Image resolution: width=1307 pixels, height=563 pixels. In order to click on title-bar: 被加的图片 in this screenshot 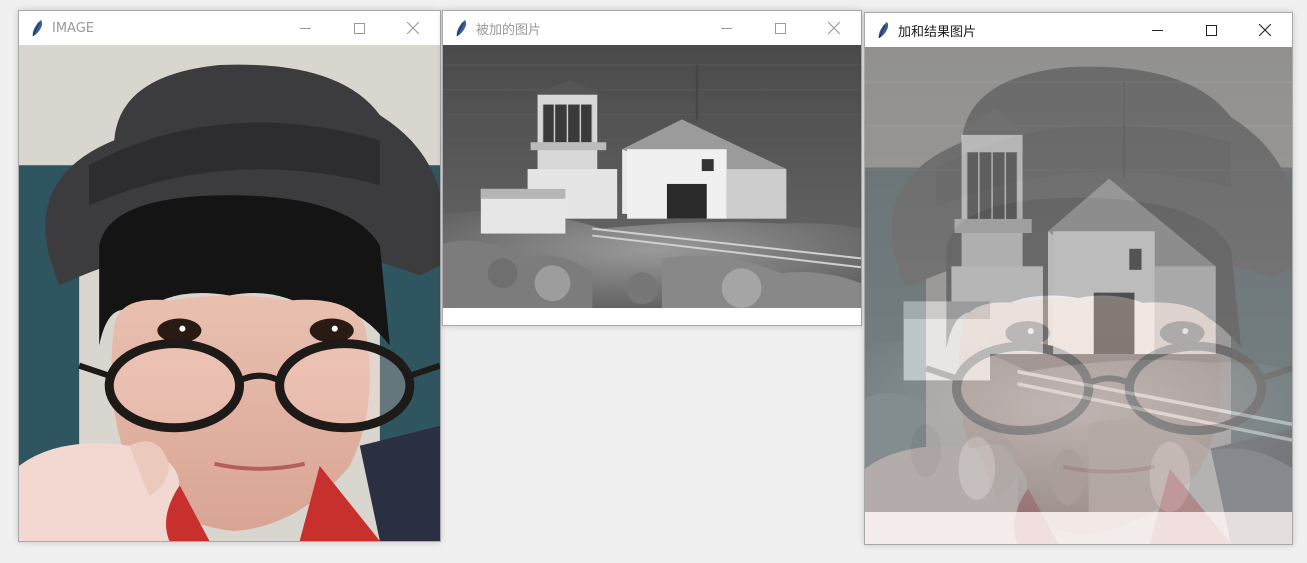, I will do `click(652, 28)`.